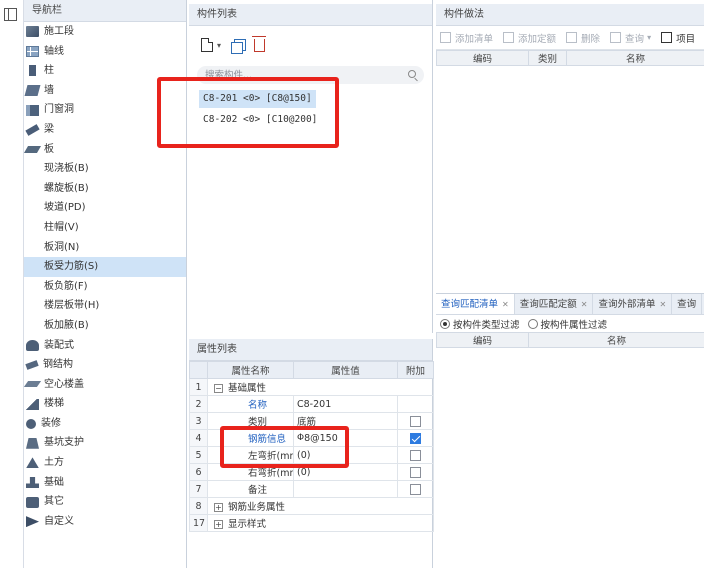 The width and height of the screenshot is (704, 568). I want to click on property-name-cell: 钢筋信息, so click(250, 438).